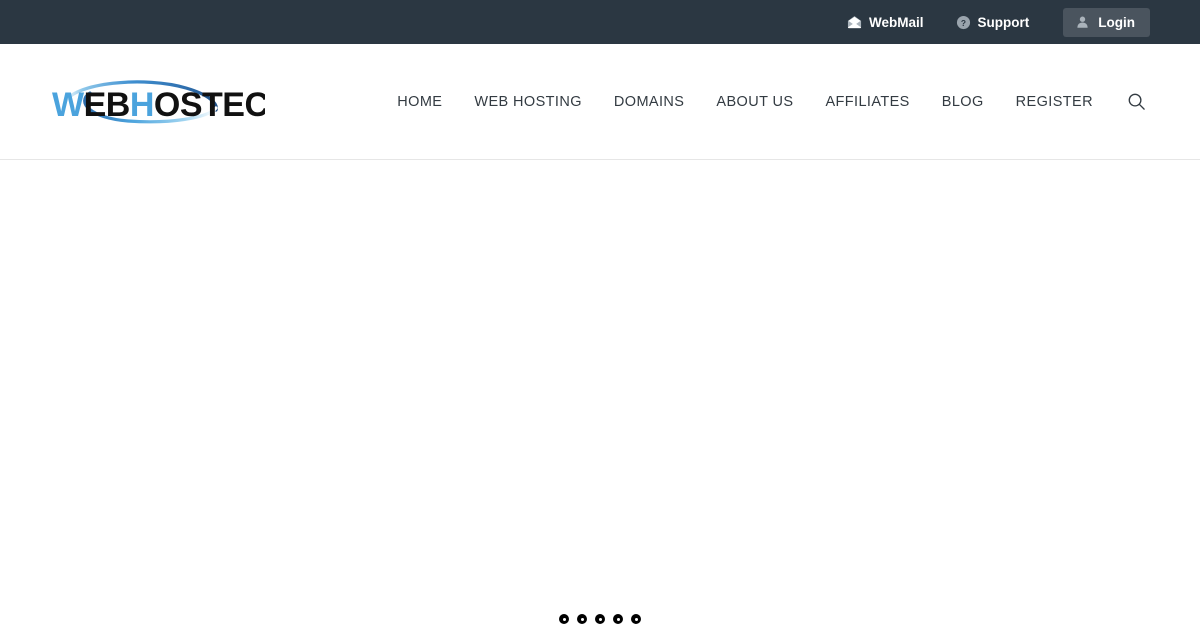  I want to click on hero-slider-pagination, so click(600, 619).